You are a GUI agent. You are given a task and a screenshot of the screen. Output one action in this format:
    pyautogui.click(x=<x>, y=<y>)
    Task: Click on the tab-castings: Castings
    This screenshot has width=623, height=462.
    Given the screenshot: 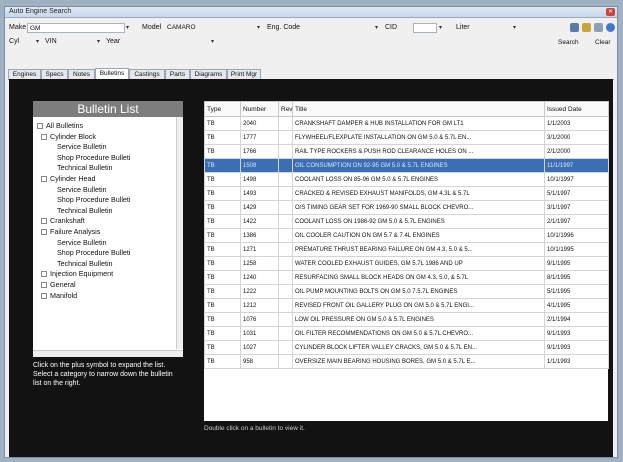 What is the action you would take?
    pyautogui.click(x=147, y=74)
    